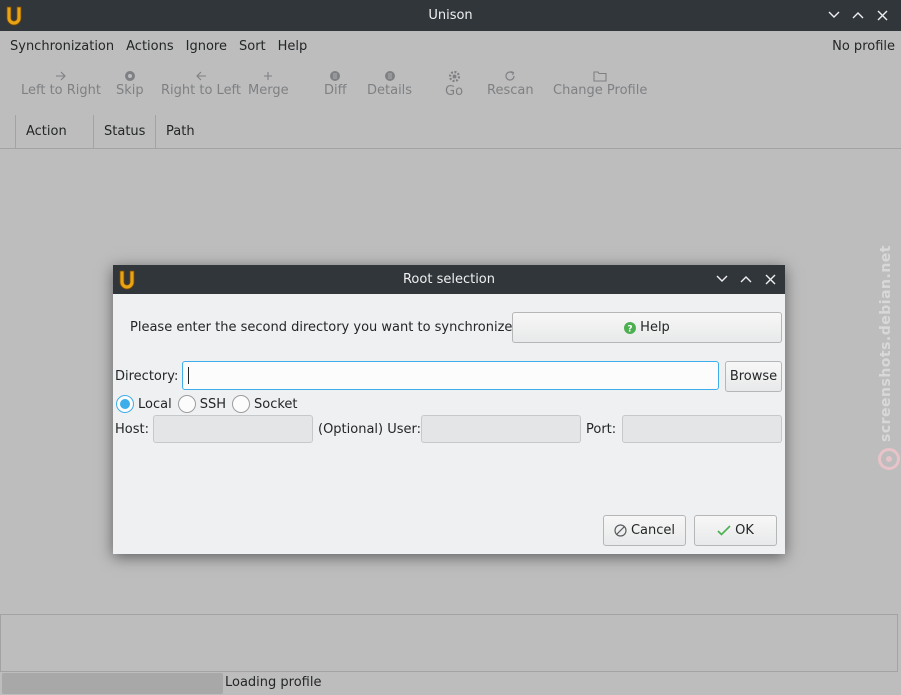 The image size is (901, 695). Describe the element at coordinates (201, 76) in the screenshot. I see `arrow-left-icon` at that location.